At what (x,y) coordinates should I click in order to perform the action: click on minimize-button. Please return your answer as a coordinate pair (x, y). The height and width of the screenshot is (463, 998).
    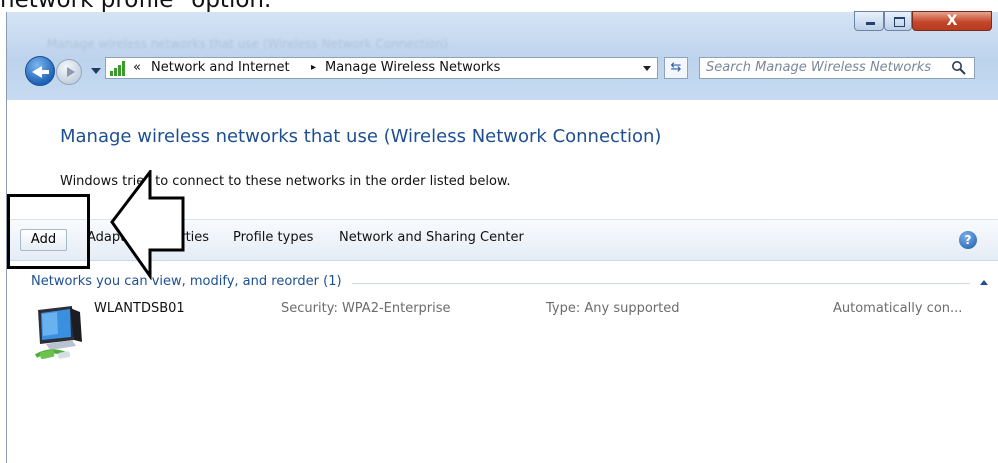
    Looking at the image, I should click on (869, 21).